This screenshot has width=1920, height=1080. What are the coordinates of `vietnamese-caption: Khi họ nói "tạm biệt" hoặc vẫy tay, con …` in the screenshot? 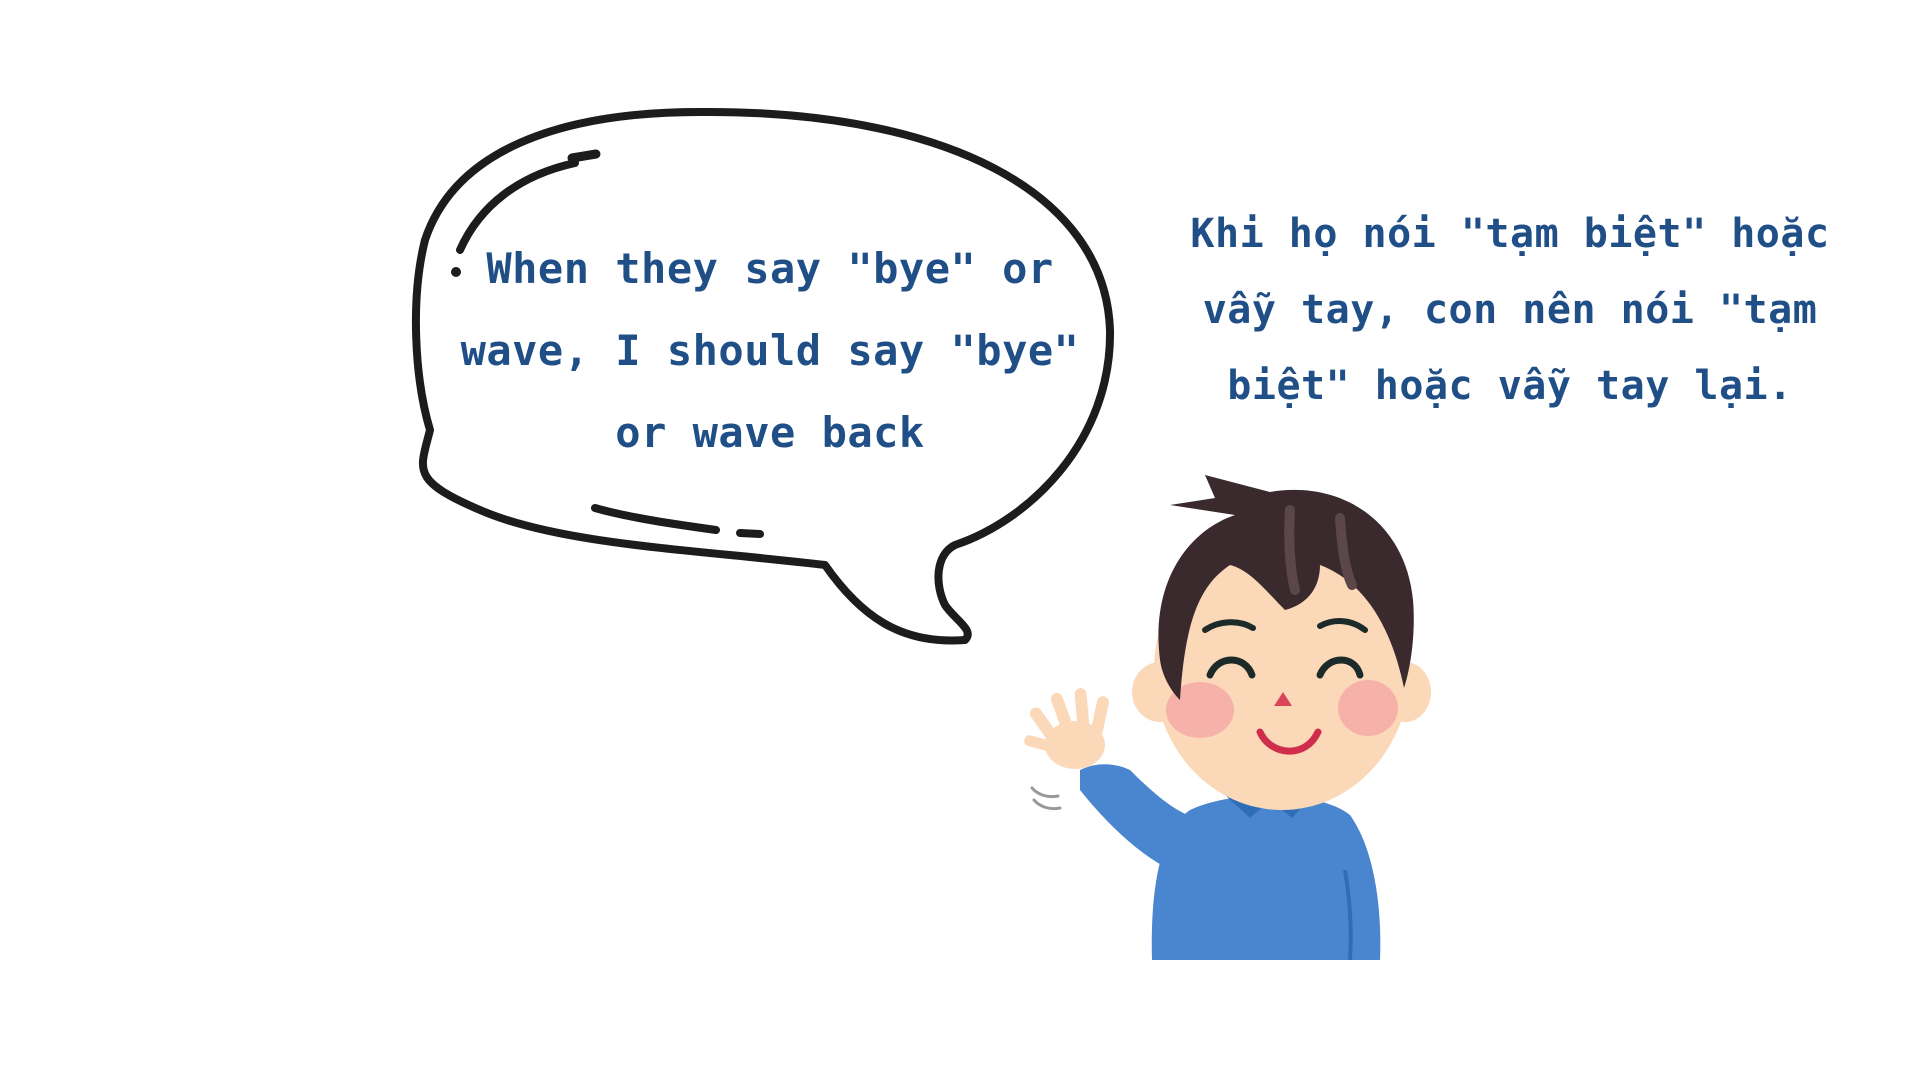 It's located at (1510, 310).